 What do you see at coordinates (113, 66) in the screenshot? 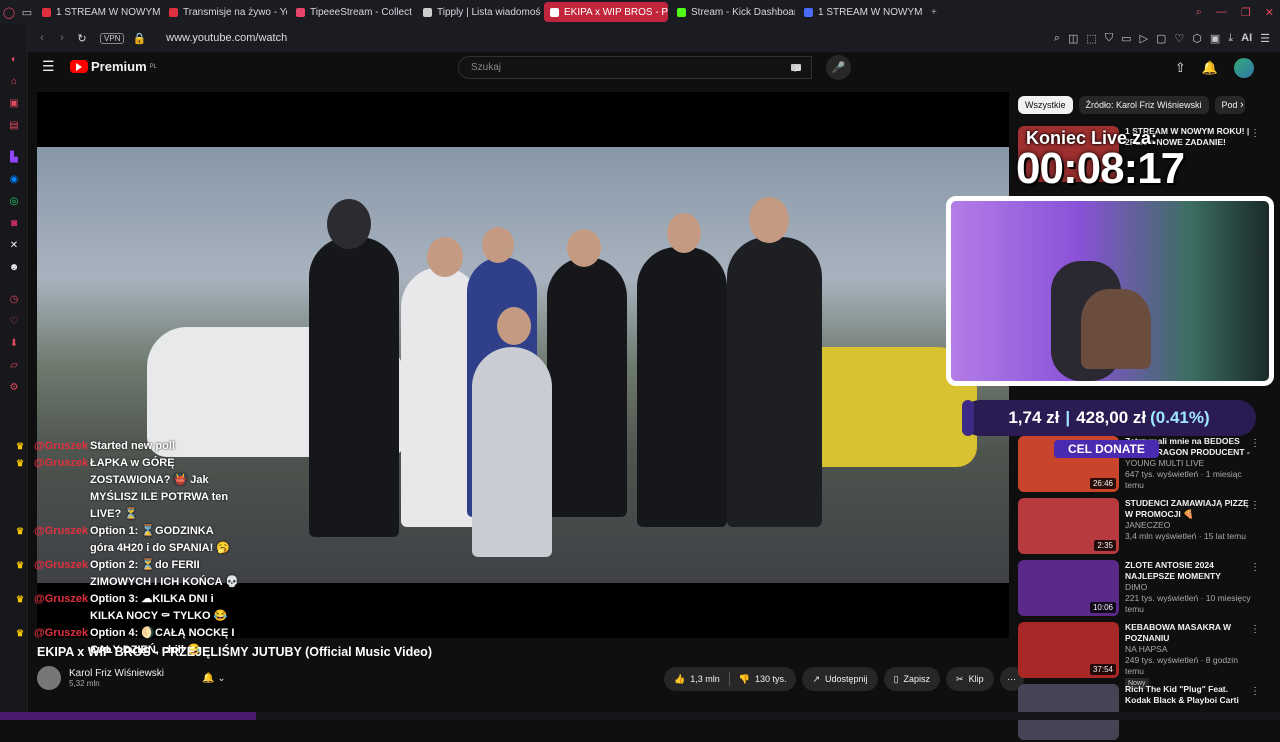
I see `youtube-logo: Premium PL` at bounding box center [113, 66].